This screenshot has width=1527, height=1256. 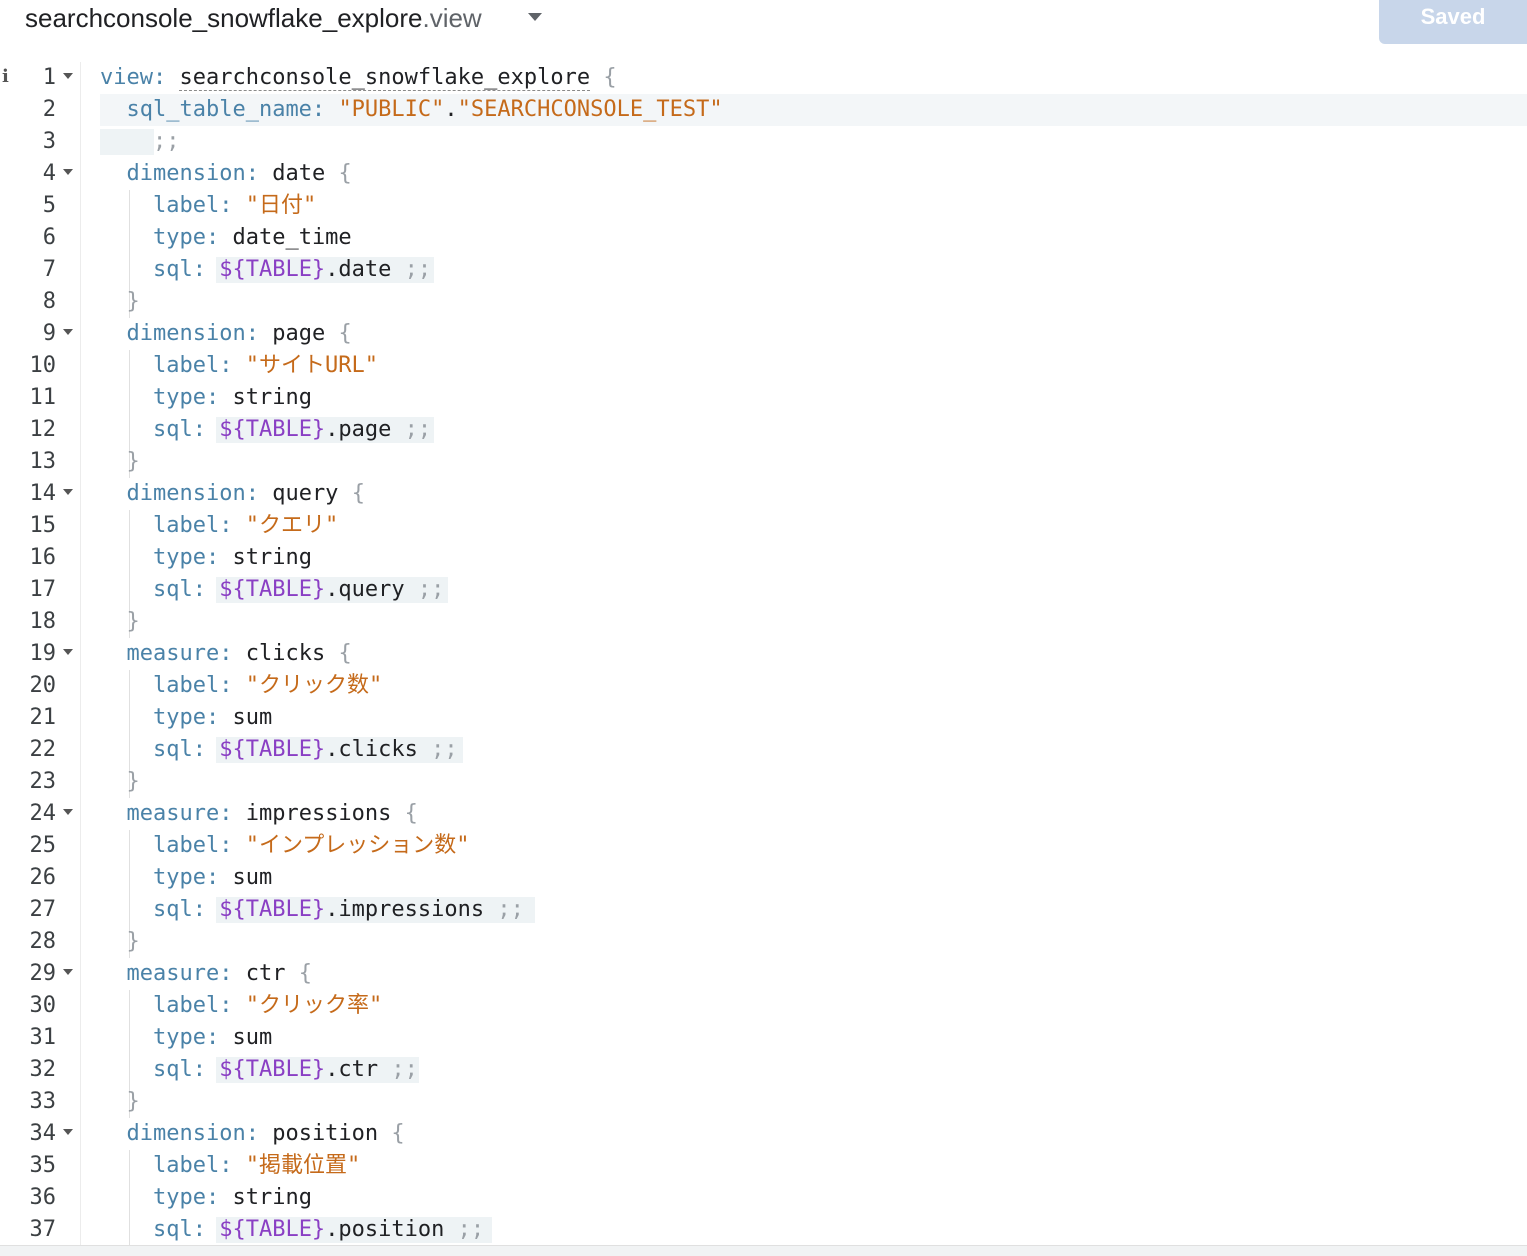 What do you see at coordinates (763, 750) in the screenshot?
I see `code-line: 22 sql: ${TABLE}.clicks ;;` at bounding box center [763, 750].